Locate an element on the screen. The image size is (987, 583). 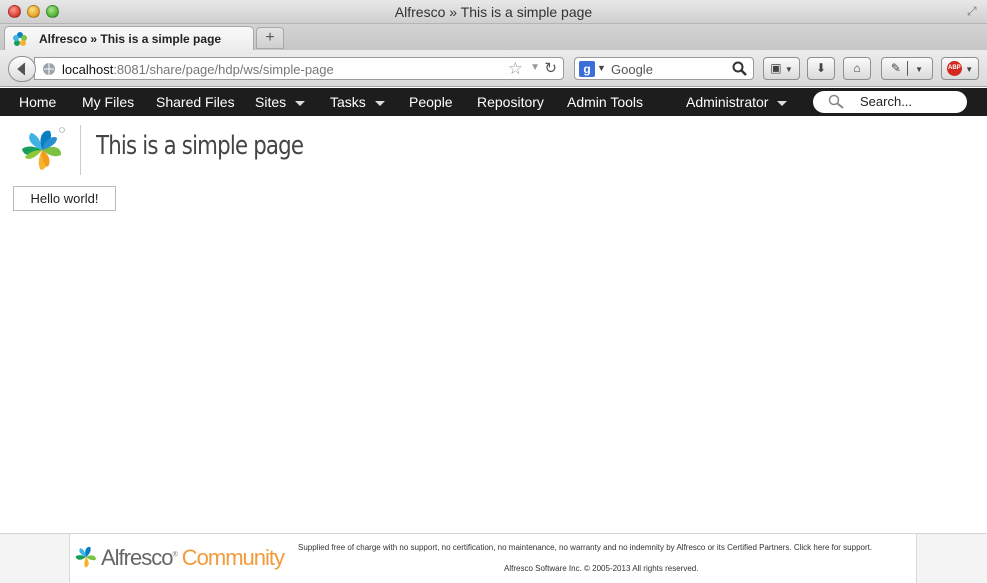
downloads-button: ⬇ is located at coordinates (821, 68).